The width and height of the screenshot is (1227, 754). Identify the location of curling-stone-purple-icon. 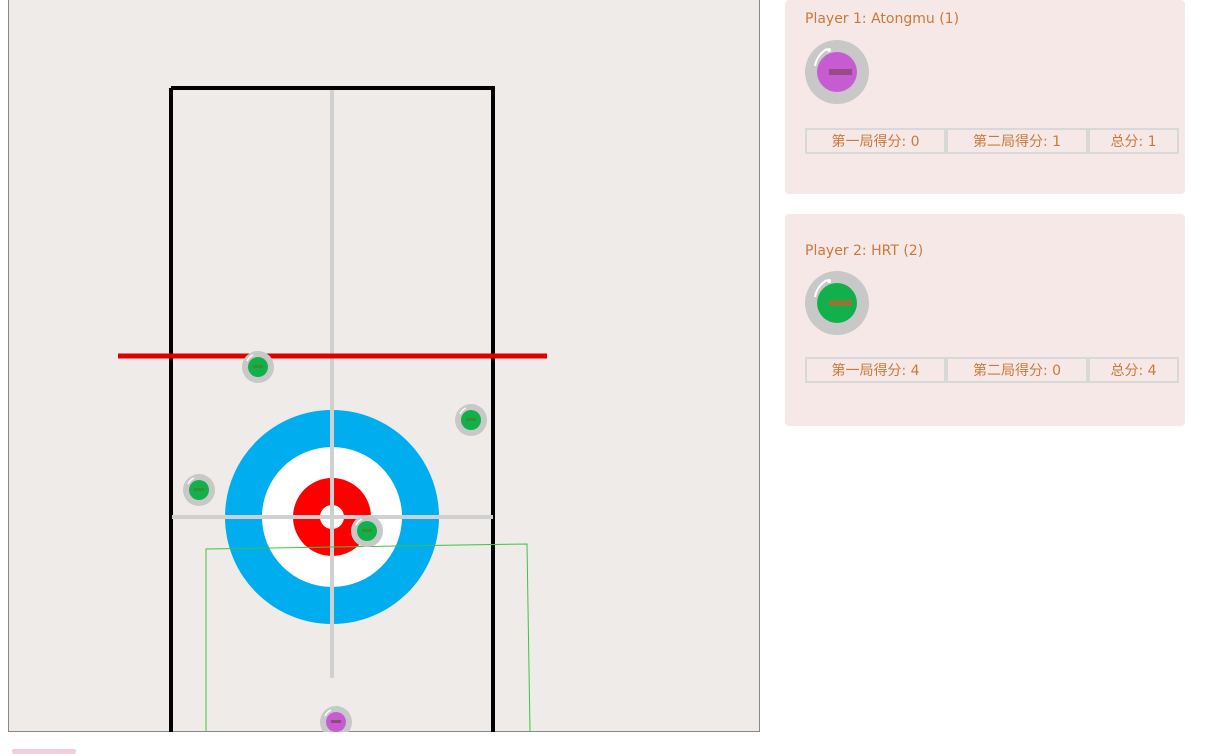
(837, 72).